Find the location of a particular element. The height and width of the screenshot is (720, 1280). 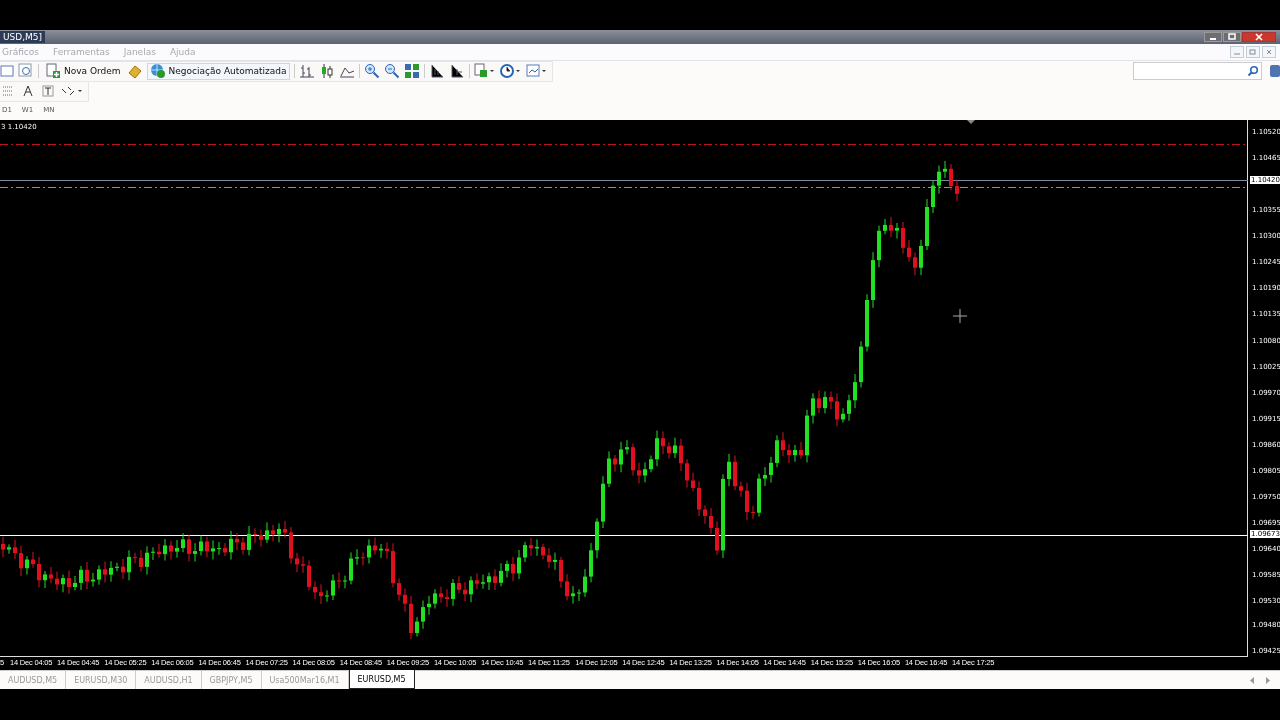

menu-item: Ajuda is located at coordinates (182, 52).